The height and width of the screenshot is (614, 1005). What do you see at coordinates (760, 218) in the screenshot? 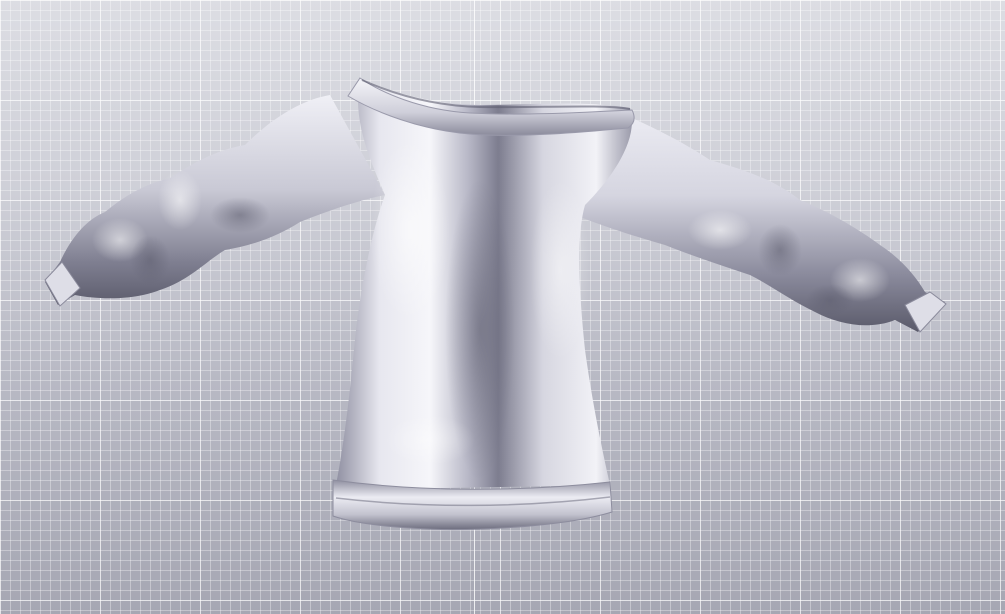
I see `right-sleeve` at bounding box center [760, 218].